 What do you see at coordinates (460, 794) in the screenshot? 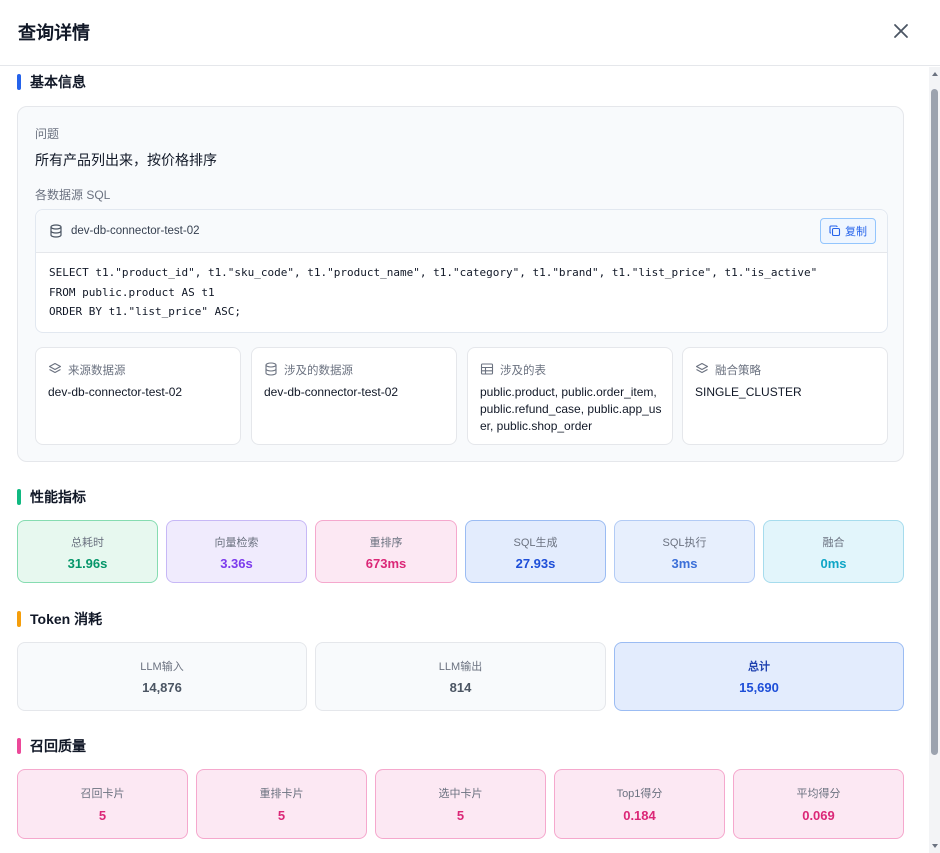
I see `recall-label: 选中卡片` at bounding box center [460, 794].